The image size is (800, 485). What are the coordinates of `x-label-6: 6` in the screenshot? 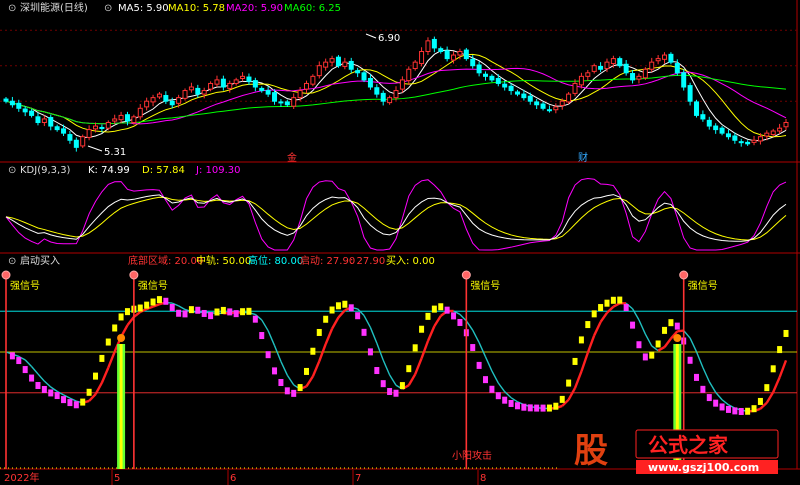 It's located at (233, 478).